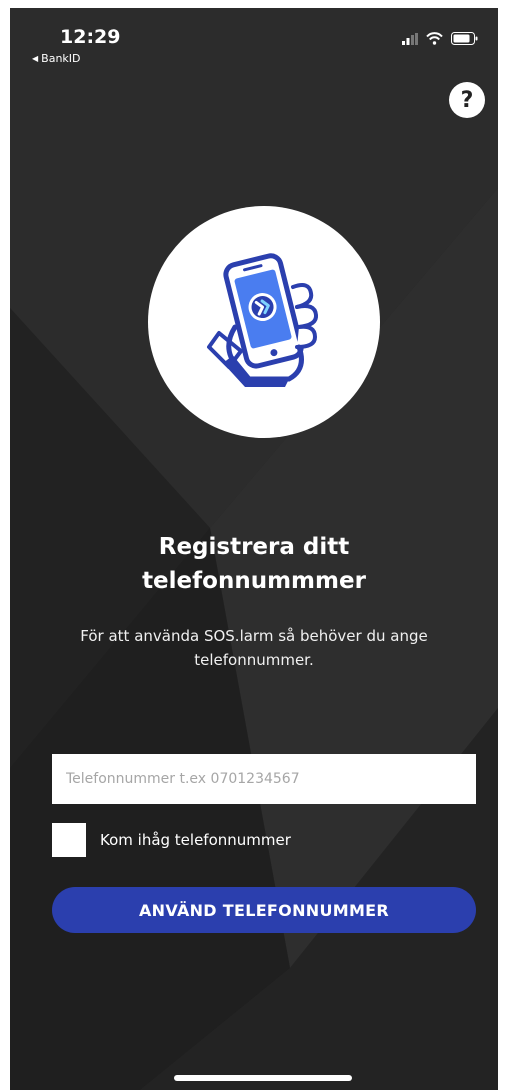 This screenshot has width=507, height=1090. I want to click on title-line-1: Registrera ditt, so click(254, 547).